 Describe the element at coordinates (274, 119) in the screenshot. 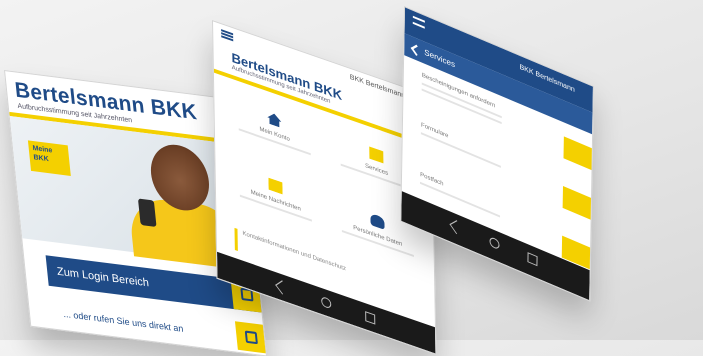

I see `house-icon` at that location.